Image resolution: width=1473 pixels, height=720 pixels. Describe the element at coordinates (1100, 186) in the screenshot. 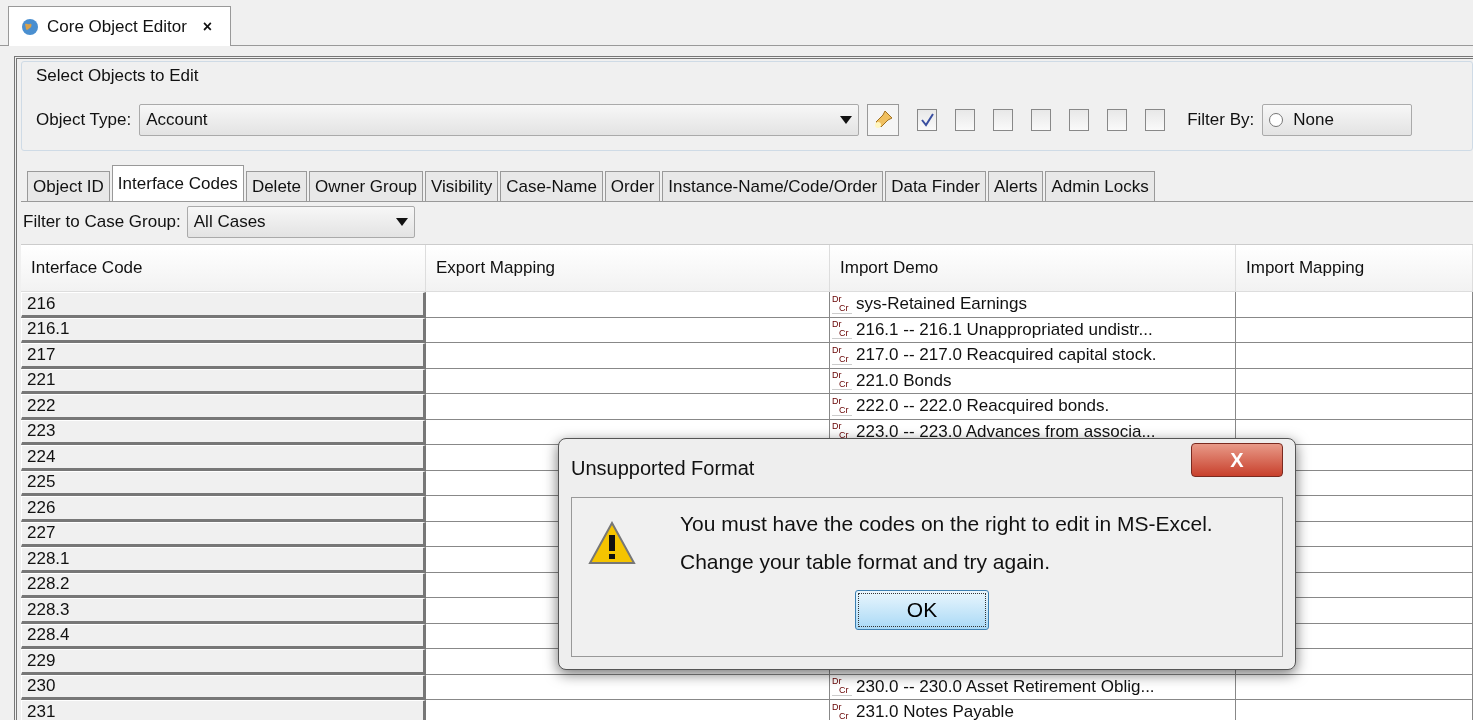

I see `tab: Admin Locks` at that location.